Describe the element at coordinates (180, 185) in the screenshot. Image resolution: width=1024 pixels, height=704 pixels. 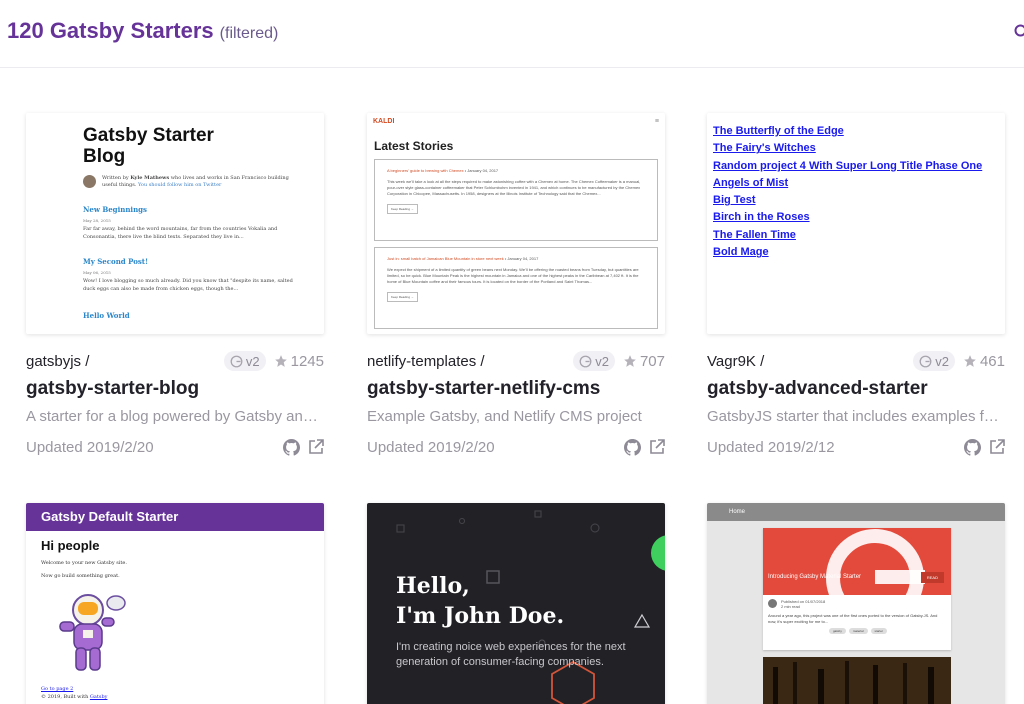
I see `bio-link: You should follow him on Twitter` at that location.